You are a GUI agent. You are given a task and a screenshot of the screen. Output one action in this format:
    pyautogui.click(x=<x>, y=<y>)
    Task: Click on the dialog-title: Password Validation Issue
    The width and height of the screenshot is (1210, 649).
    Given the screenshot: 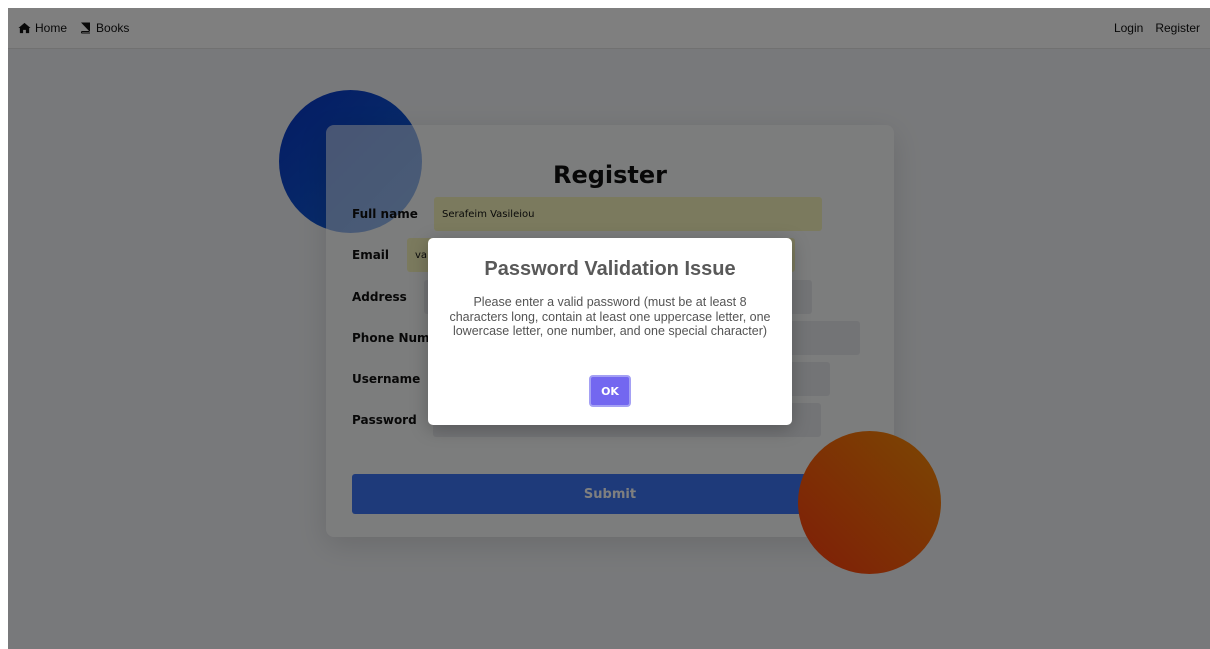 What is the action you would take?
    pyautogui.click(x=610, y=269)
    